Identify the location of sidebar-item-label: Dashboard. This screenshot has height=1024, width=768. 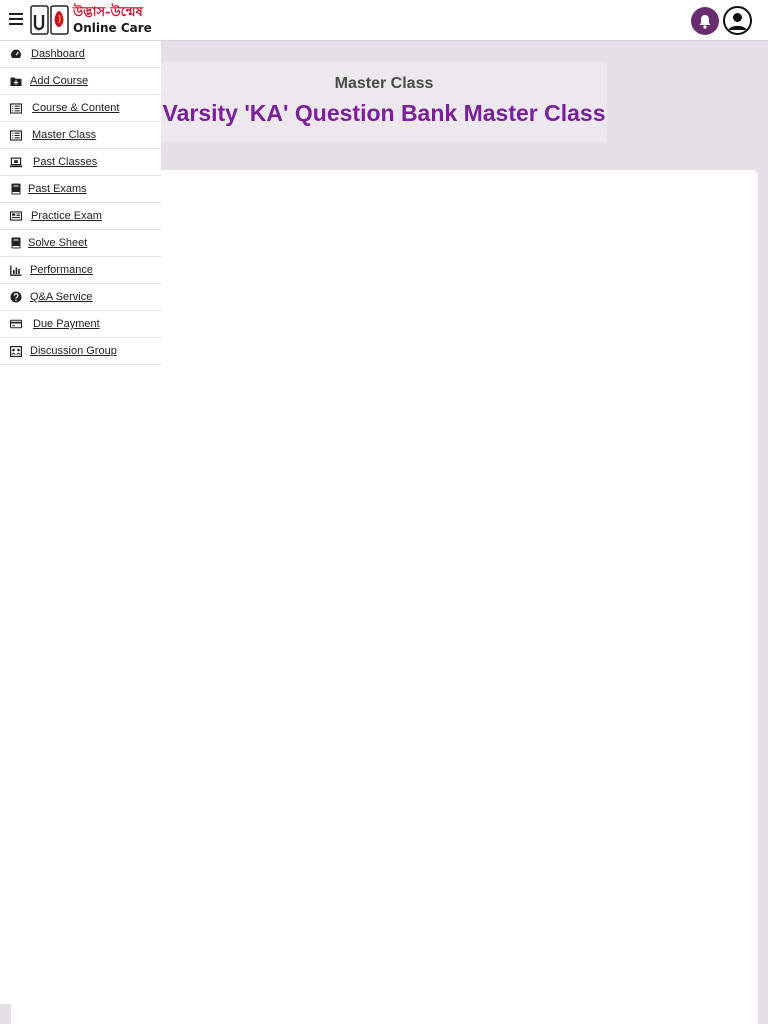
(58, 54).